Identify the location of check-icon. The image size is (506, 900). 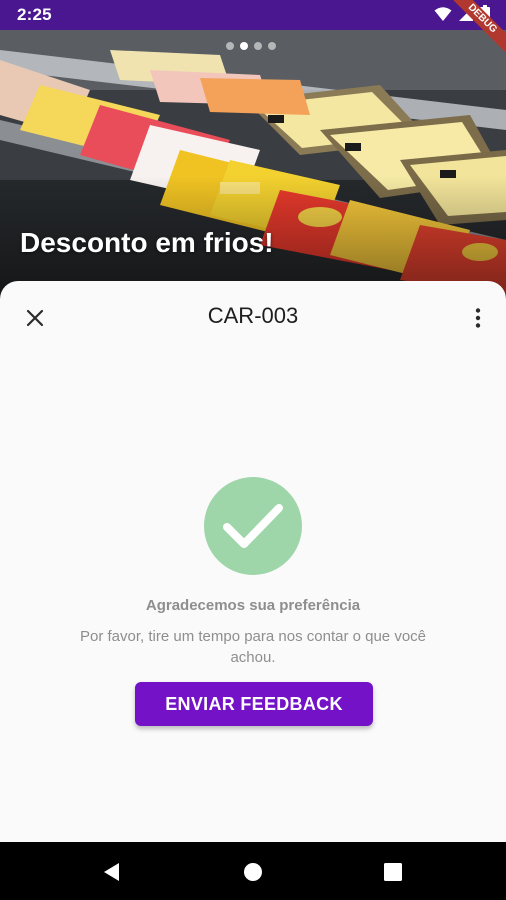
(253, 526).